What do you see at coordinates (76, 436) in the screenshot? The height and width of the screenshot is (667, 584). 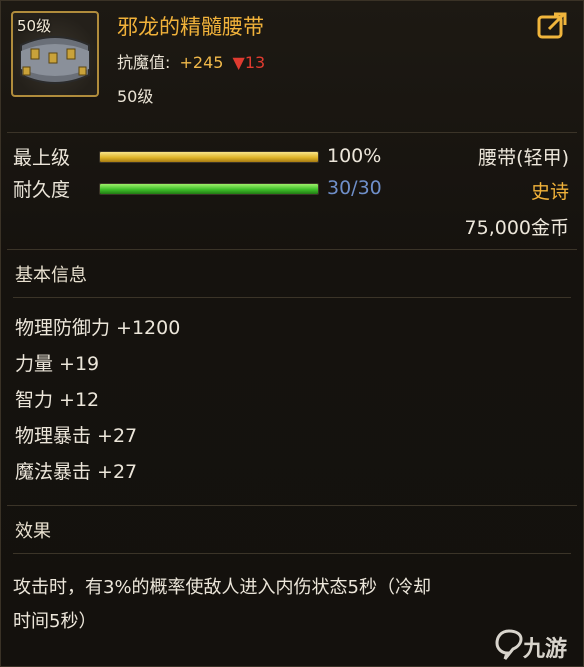 I see `attr-item: 物理暴击 +27` at bounding box center [76, 436].